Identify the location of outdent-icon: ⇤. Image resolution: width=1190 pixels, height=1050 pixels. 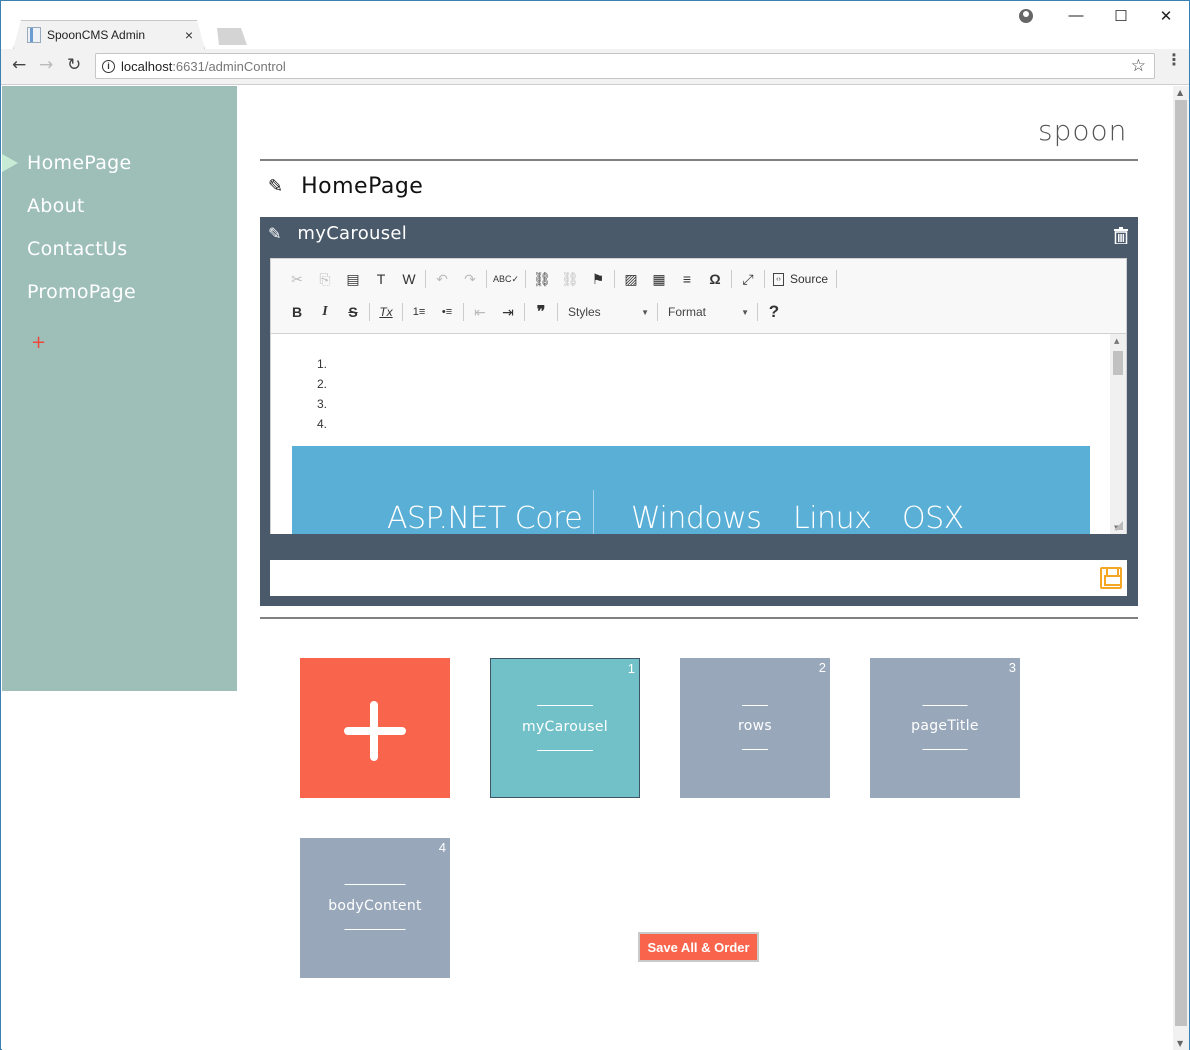
(480, 312).